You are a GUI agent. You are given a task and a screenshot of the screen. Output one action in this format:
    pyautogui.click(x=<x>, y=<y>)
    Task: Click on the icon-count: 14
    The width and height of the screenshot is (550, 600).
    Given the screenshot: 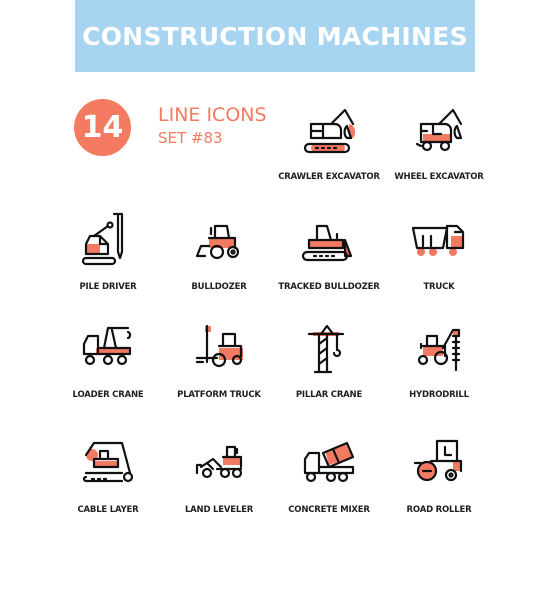 What is the action you would take?
    pyautogui.click(x=102, y=127)
    